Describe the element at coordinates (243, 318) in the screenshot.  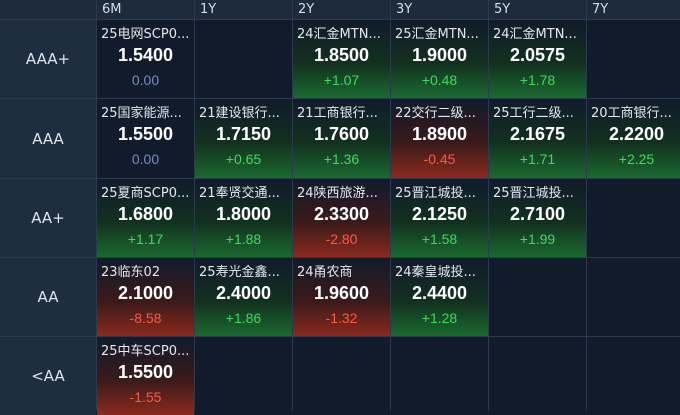
I see `bond-change: +1.86` at that location.